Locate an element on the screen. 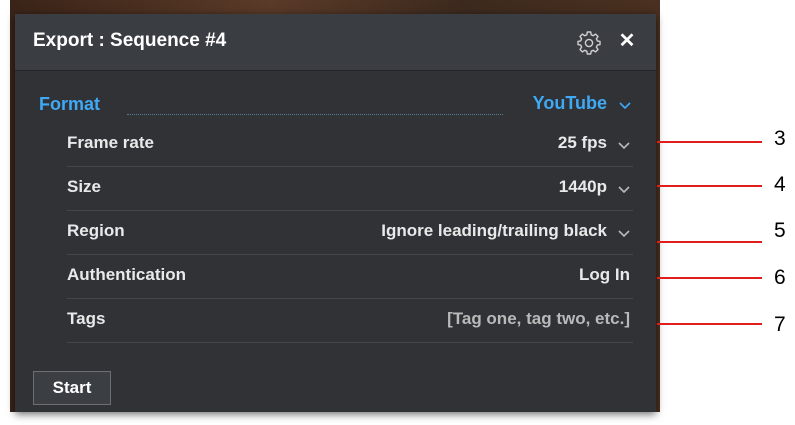 Image resolution: width=795 pixels, height=425 pixels. region-label: Region is located at coordinates (96, 230).